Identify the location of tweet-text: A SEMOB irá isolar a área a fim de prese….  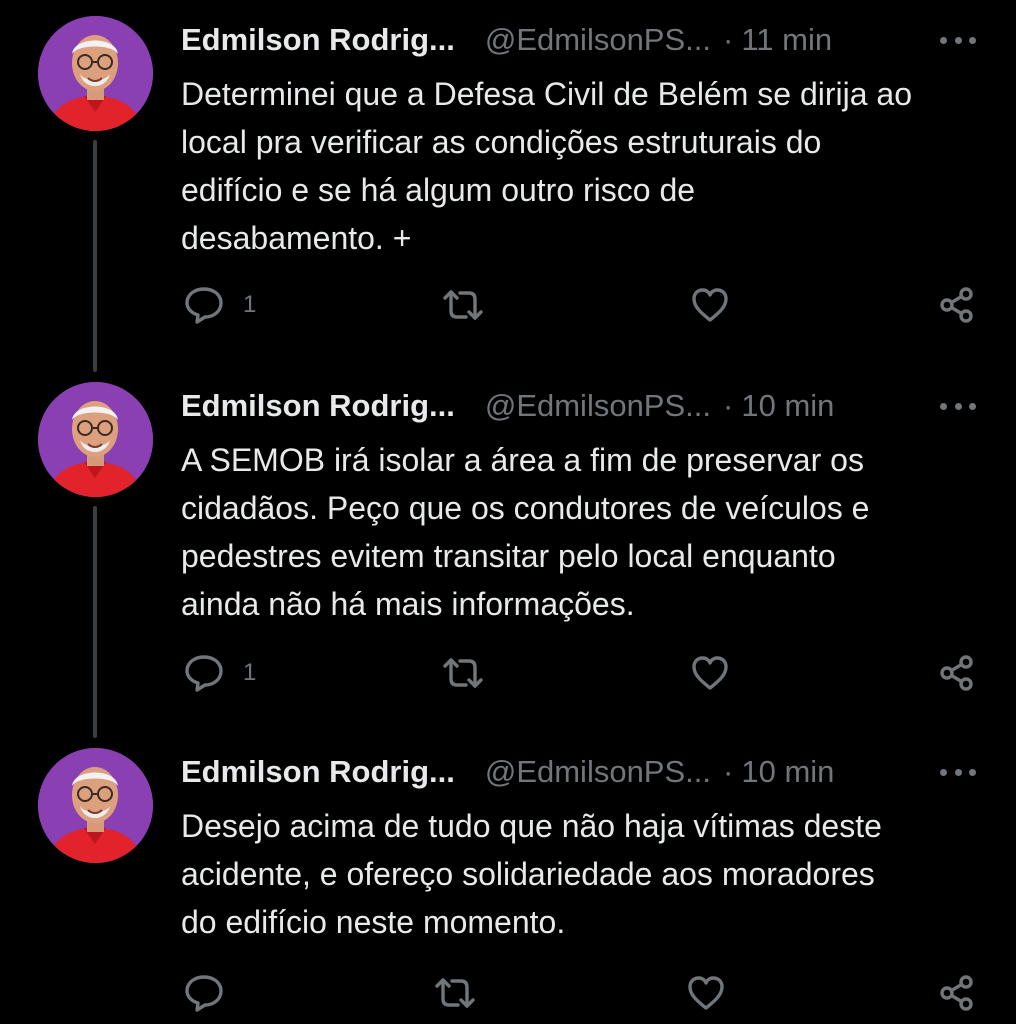
(525, 532).